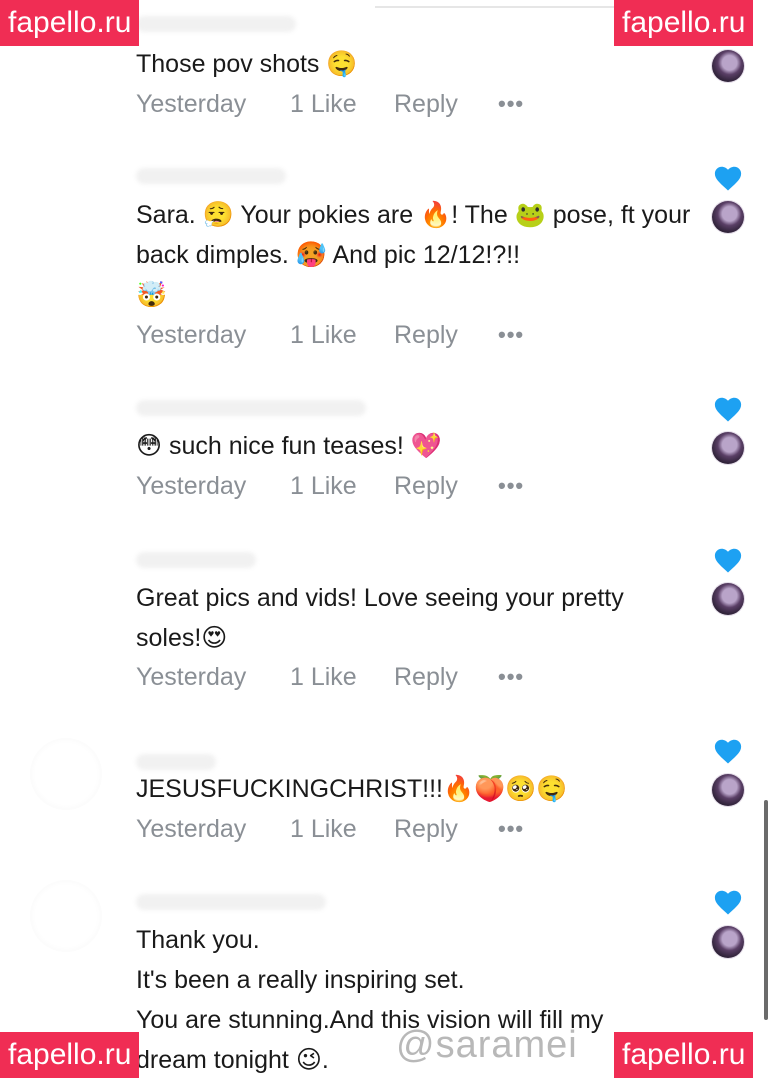  I want to click on comment-text: Those pov shots 🤤, so click(247, 64).